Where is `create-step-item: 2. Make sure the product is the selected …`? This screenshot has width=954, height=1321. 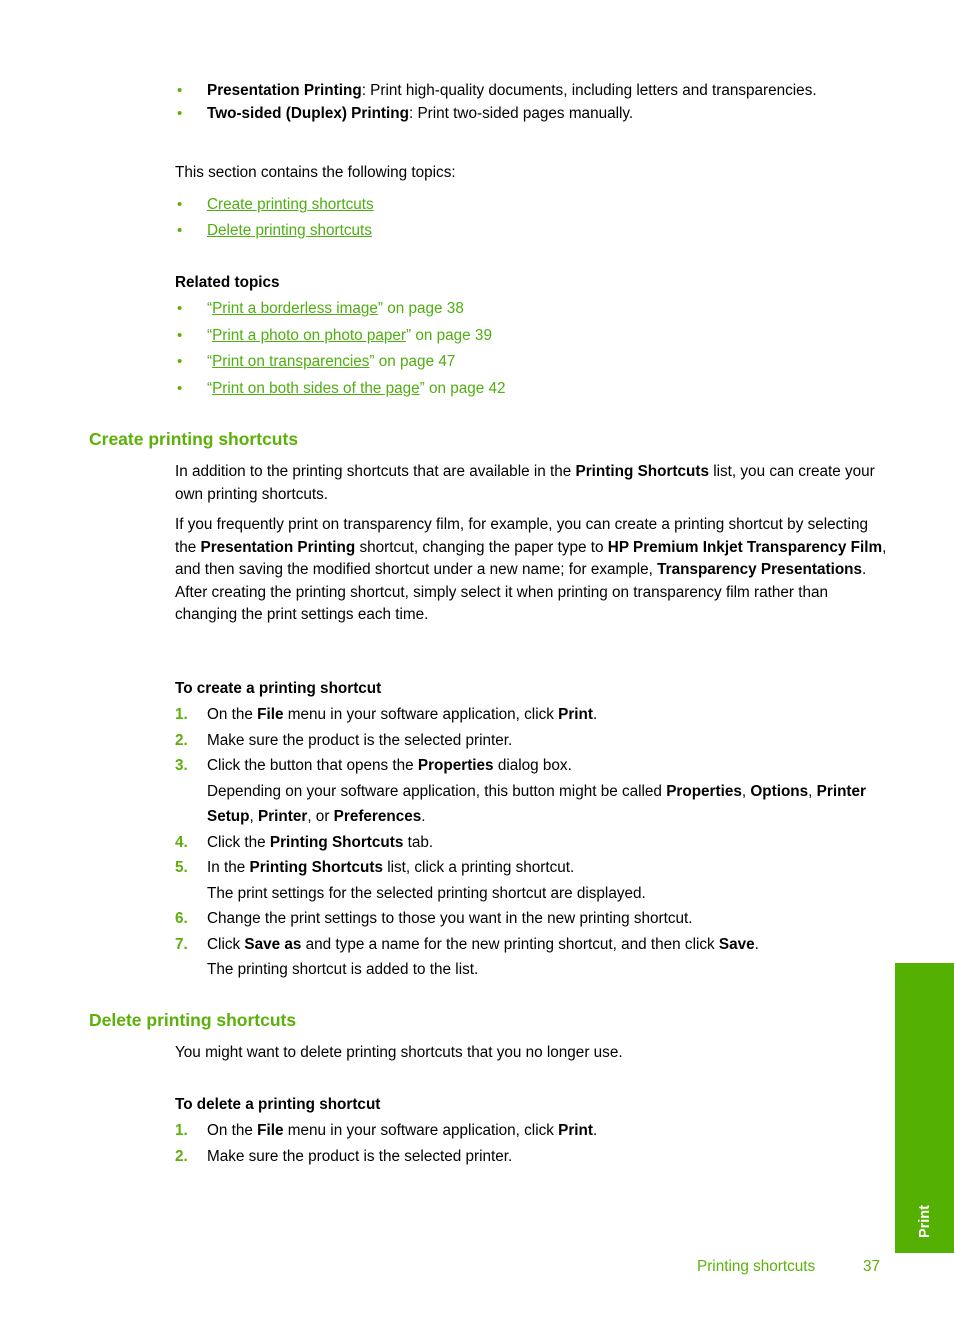
create-step-item: 2. Make sure the product is the selected … is located at coordinates (531, 741).